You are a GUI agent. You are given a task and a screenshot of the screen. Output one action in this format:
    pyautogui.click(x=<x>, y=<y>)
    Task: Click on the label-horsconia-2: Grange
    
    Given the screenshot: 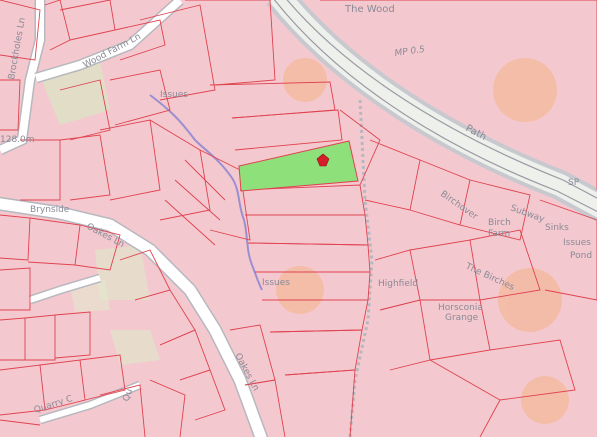 What is the action you would take?
    pyautogui.click(x=462, y=318)
    